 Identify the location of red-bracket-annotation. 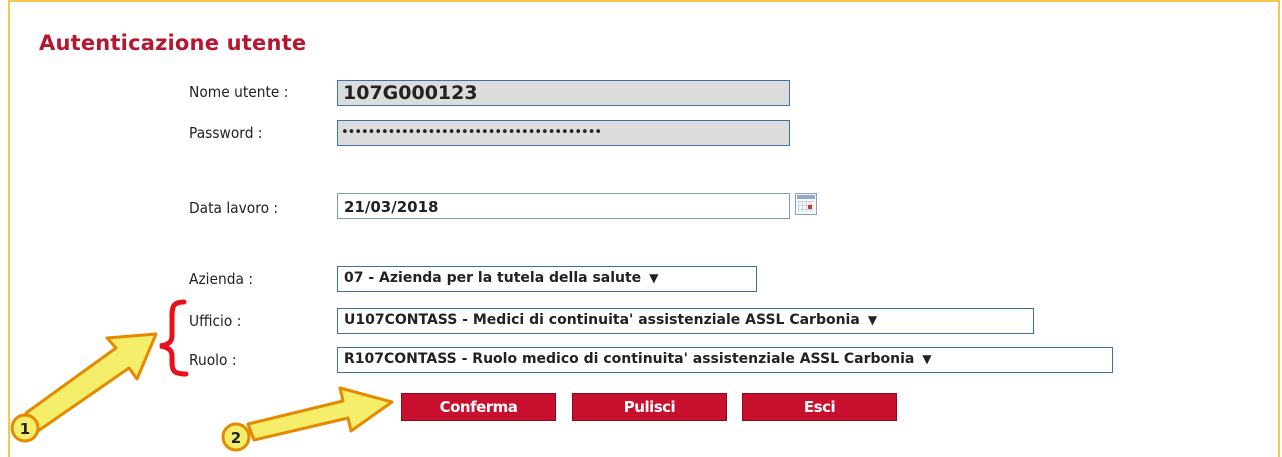
(174, 338).